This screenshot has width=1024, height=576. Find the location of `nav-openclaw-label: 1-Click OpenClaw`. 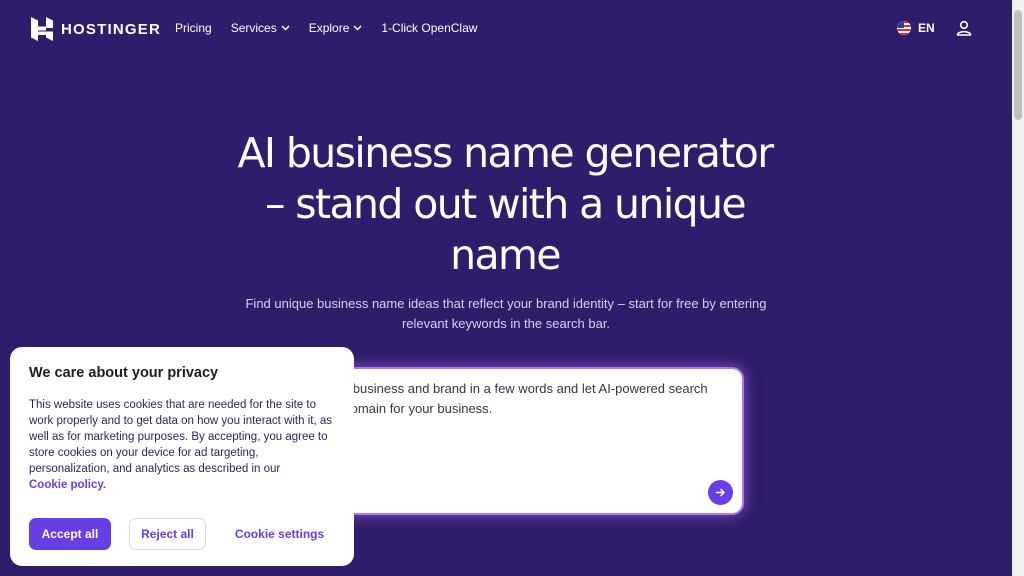

nav-openclaw-label: 1-Click OpenClaw is located at coordinates (429, 28).